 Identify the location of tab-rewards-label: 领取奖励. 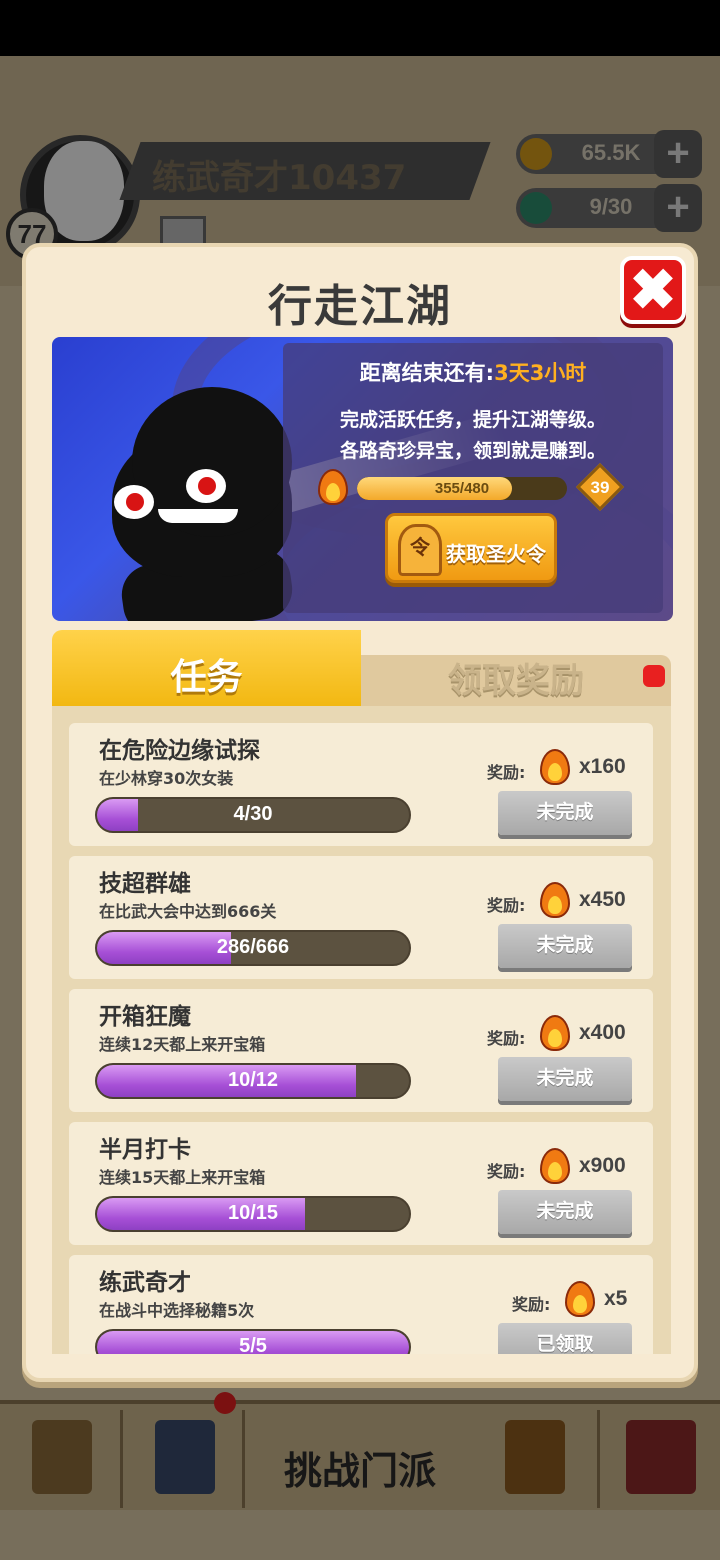
(516, 681).